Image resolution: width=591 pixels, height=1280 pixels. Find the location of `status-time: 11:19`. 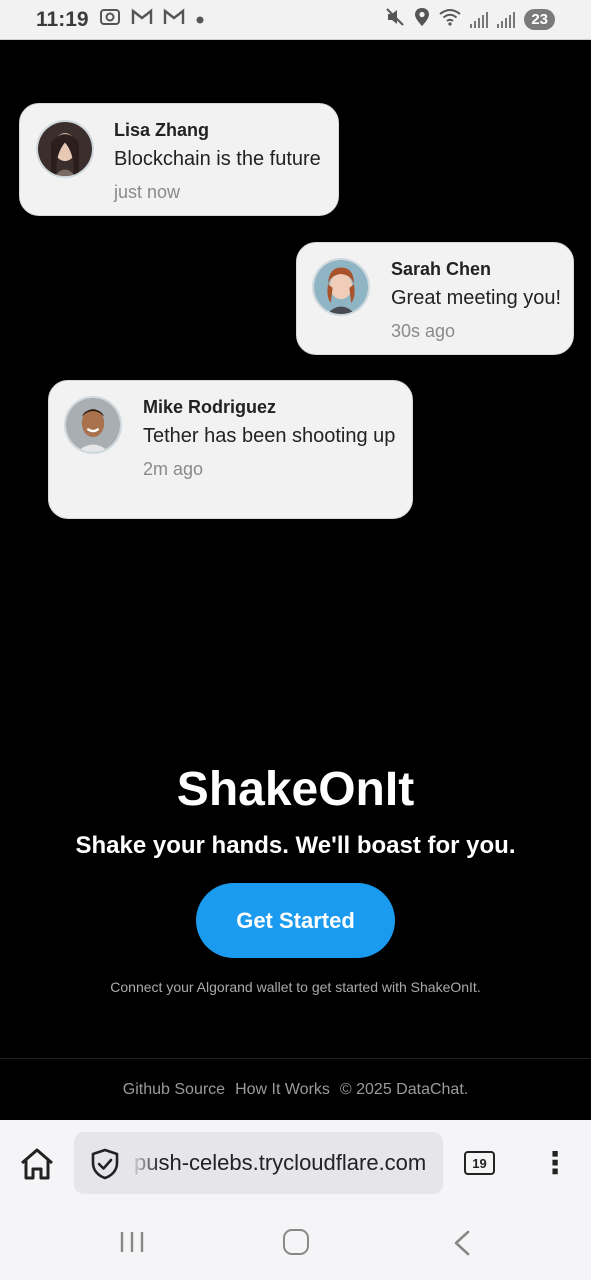

status-time: 11:19 is located at coordinates (62, 19).